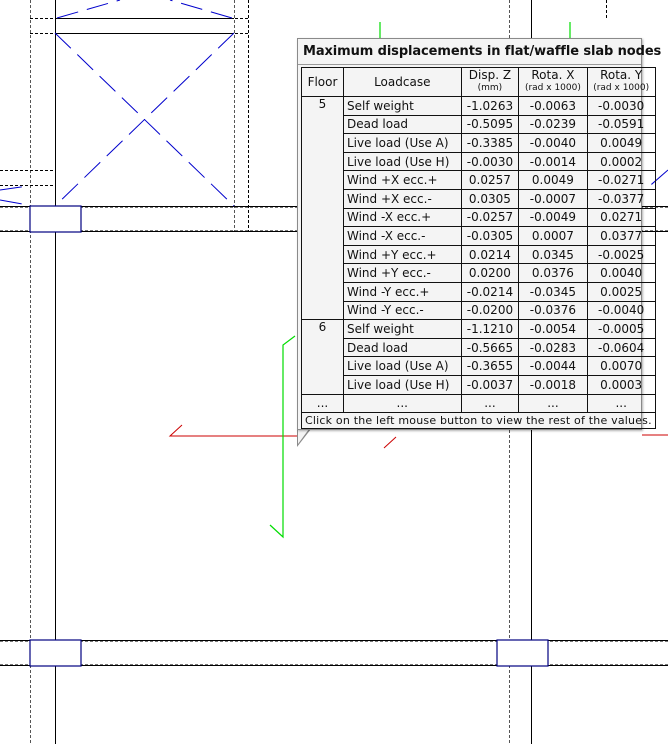 The image size is (668, 744). Describe the element at coordinates (553, 75) in the screenshot. I see `header-rot-x-label: Rota. X` at that location.